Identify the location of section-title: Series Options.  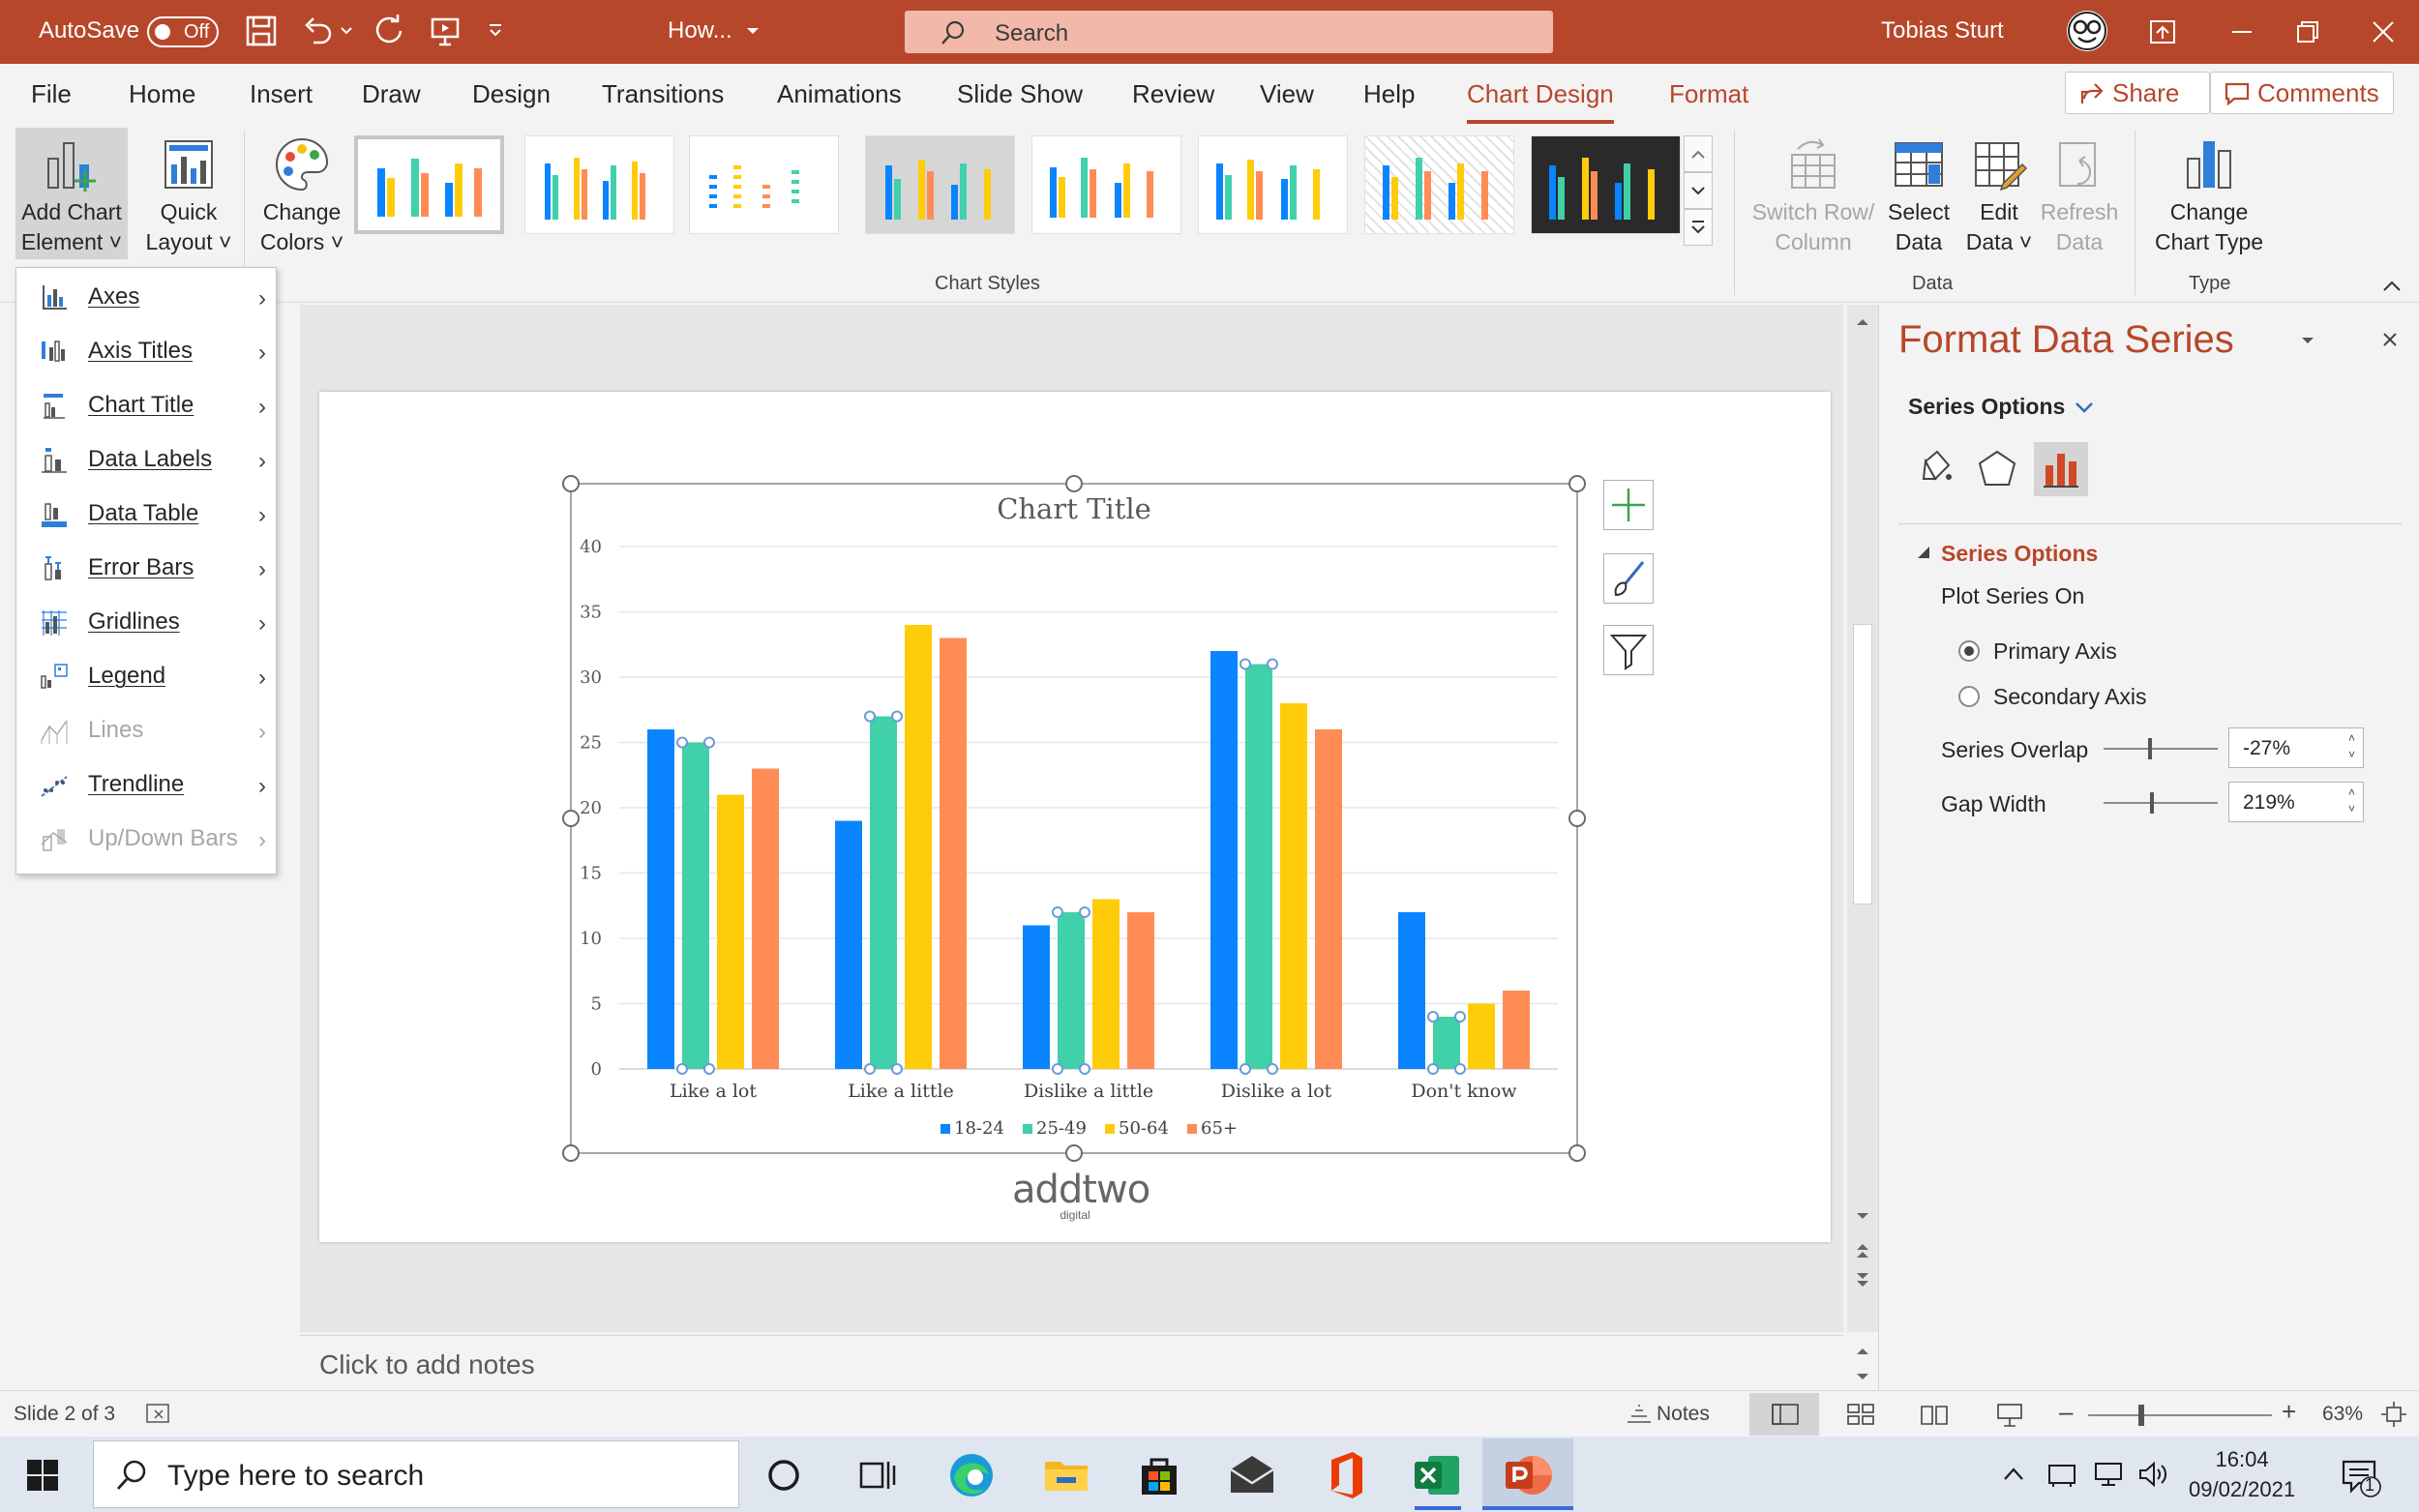
(2020, 554).